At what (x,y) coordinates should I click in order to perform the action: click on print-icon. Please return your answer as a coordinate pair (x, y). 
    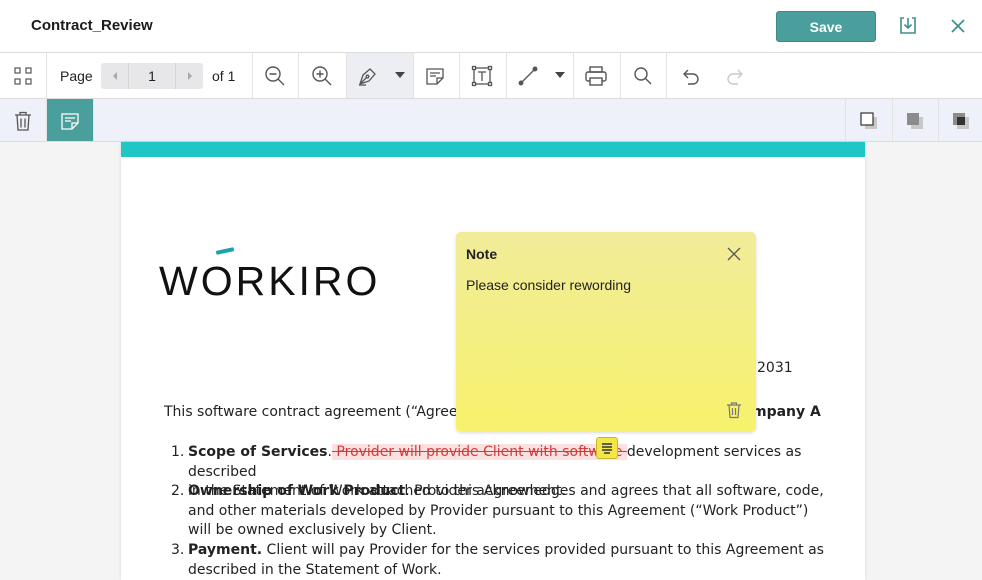
    Looking at the image, I should click on (596, 76).